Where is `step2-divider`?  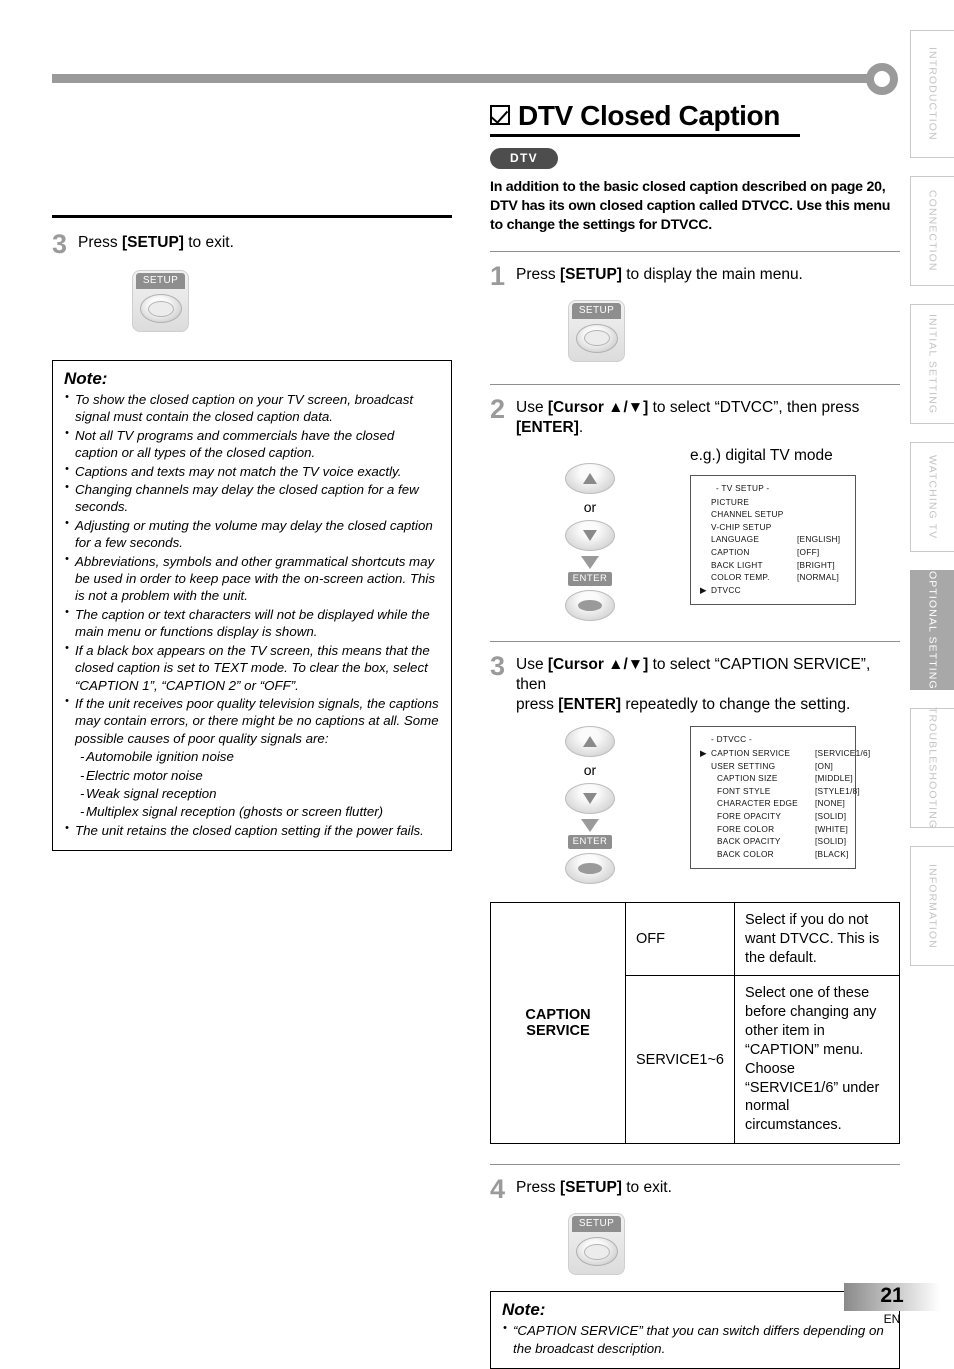
step2-divider is located at coordinates (695, 384).